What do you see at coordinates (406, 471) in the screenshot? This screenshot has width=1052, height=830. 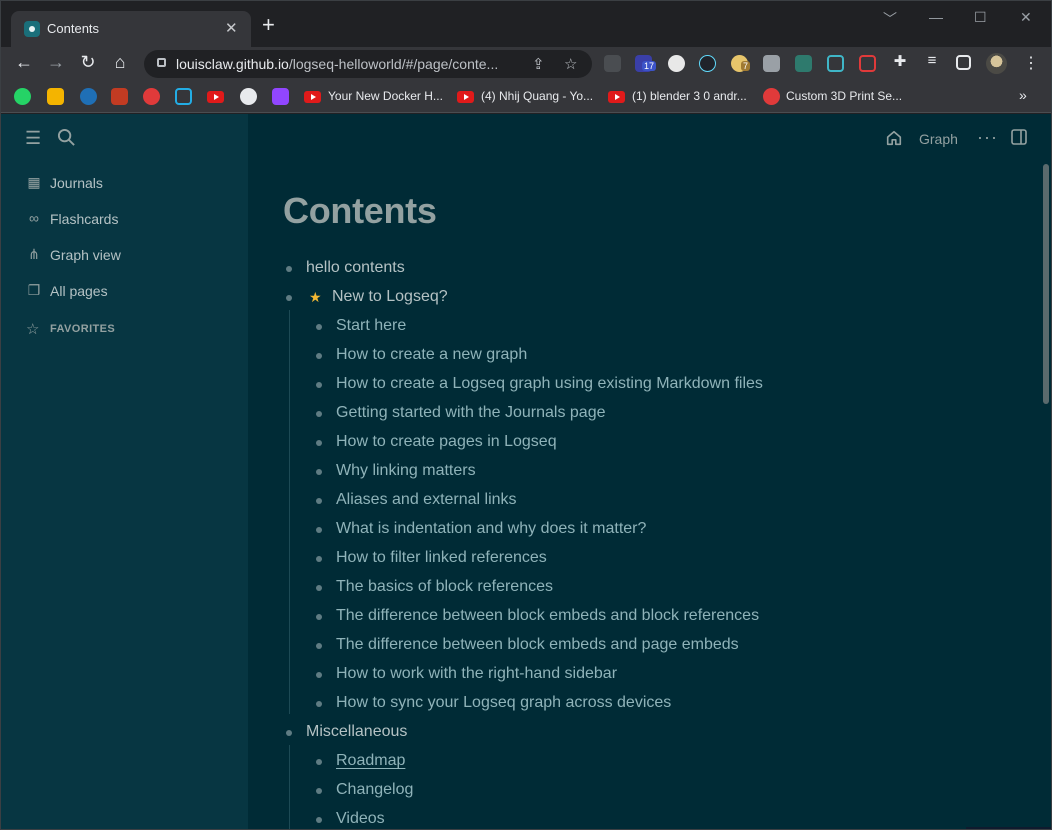 I see `block-text: Why linking matters` at bounding box center [406, 471].